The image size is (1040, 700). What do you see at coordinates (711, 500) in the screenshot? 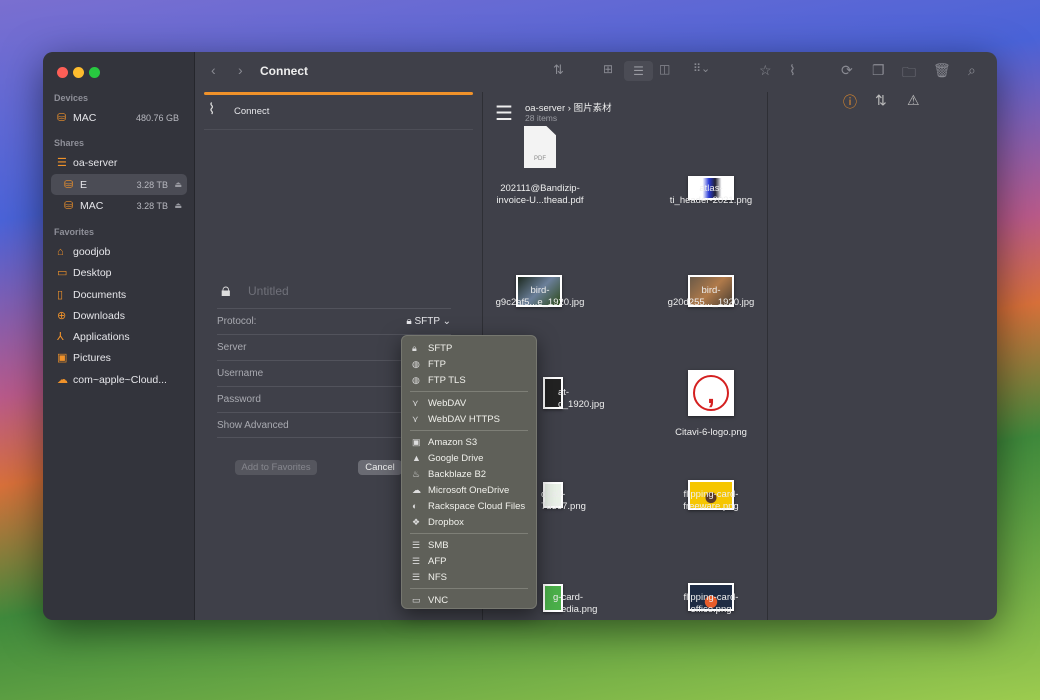
I see `file-item: flipping-card-freeware.png` at bounding box center [711, 500].